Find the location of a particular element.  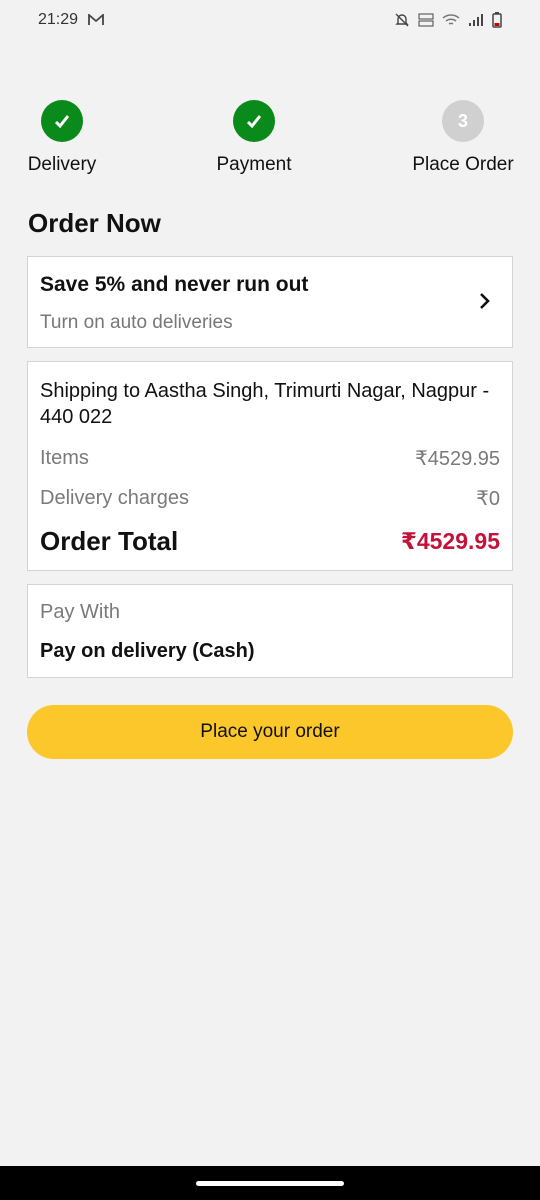

status-time: 21:29 is located at coordinates (58, 19).